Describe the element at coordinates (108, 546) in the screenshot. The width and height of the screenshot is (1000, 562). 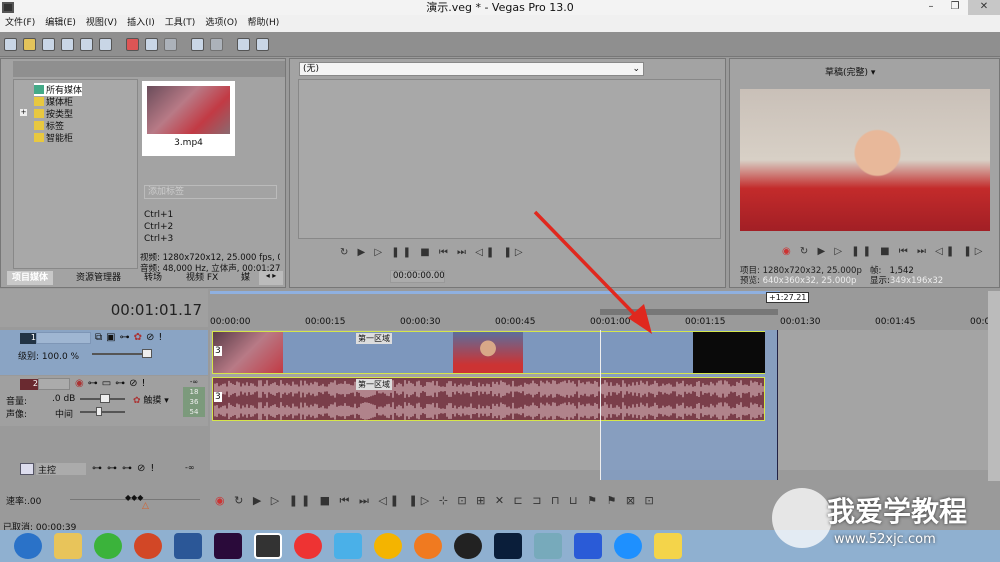
I see `wechat-icon` at that location.